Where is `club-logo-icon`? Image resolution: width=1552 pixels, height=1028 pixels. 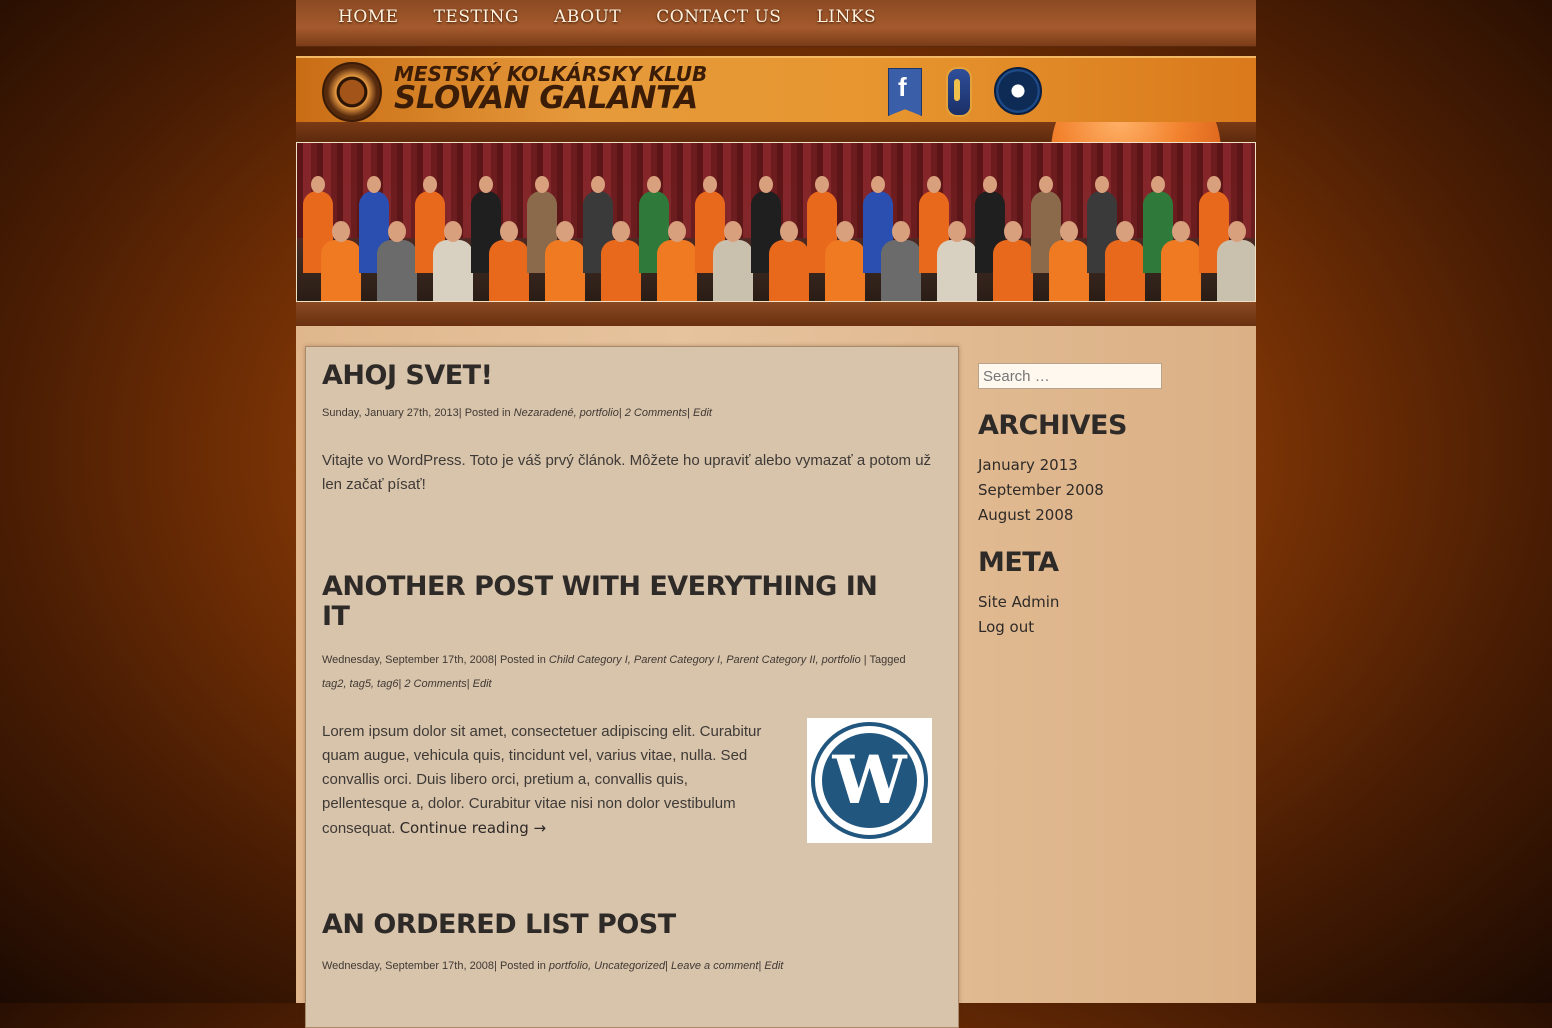 club-logo-icon is located at coordinates (352, 92).